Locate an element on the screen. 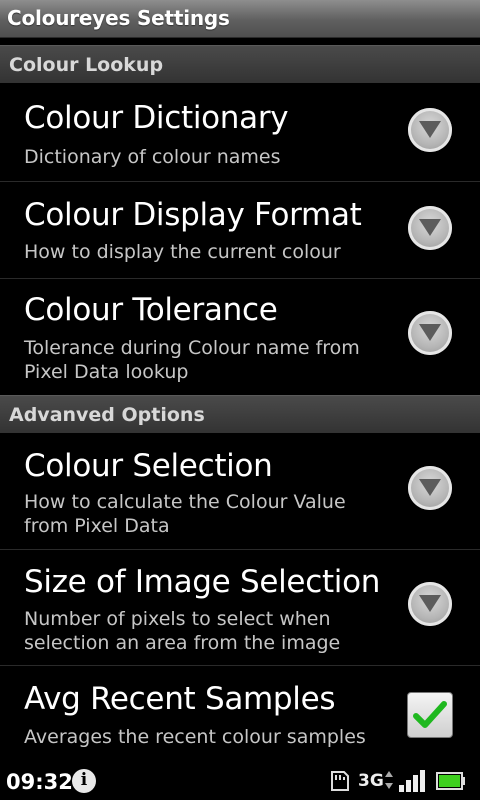 This screenshot has height=800, width=480. checkmark-icon is located at coordinates (430, 714).